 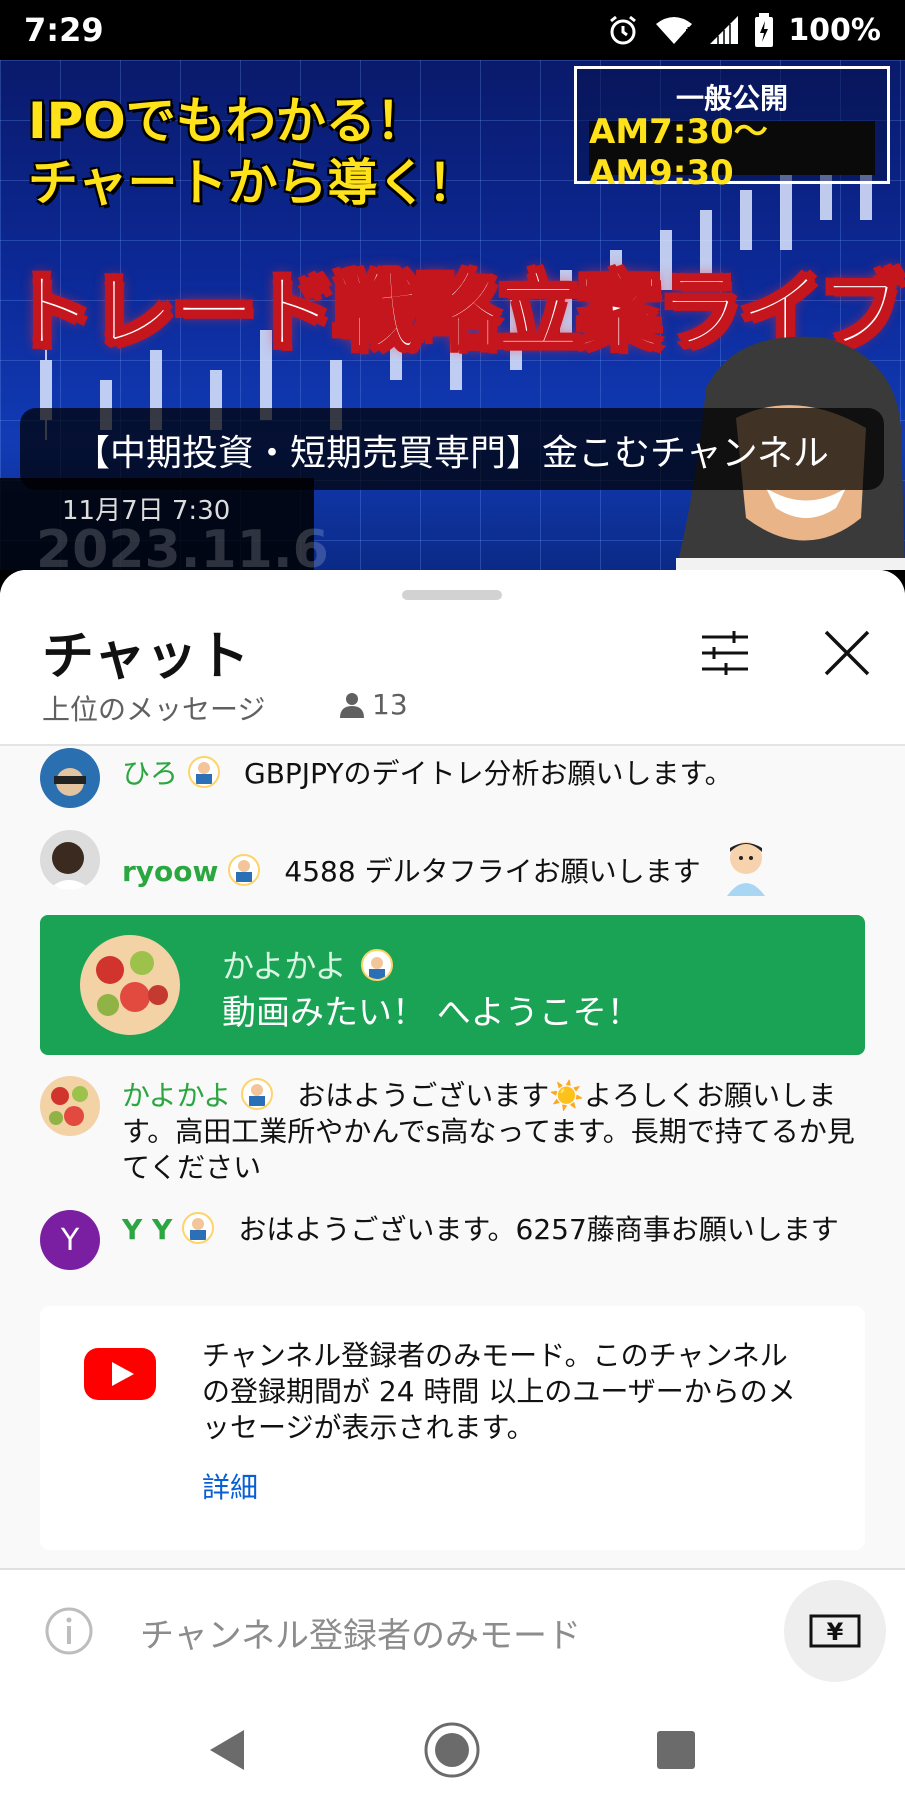 I want to click on chat-input-bar: チャンネル登録者のみモード ¥, so click(x=452, y=1629).